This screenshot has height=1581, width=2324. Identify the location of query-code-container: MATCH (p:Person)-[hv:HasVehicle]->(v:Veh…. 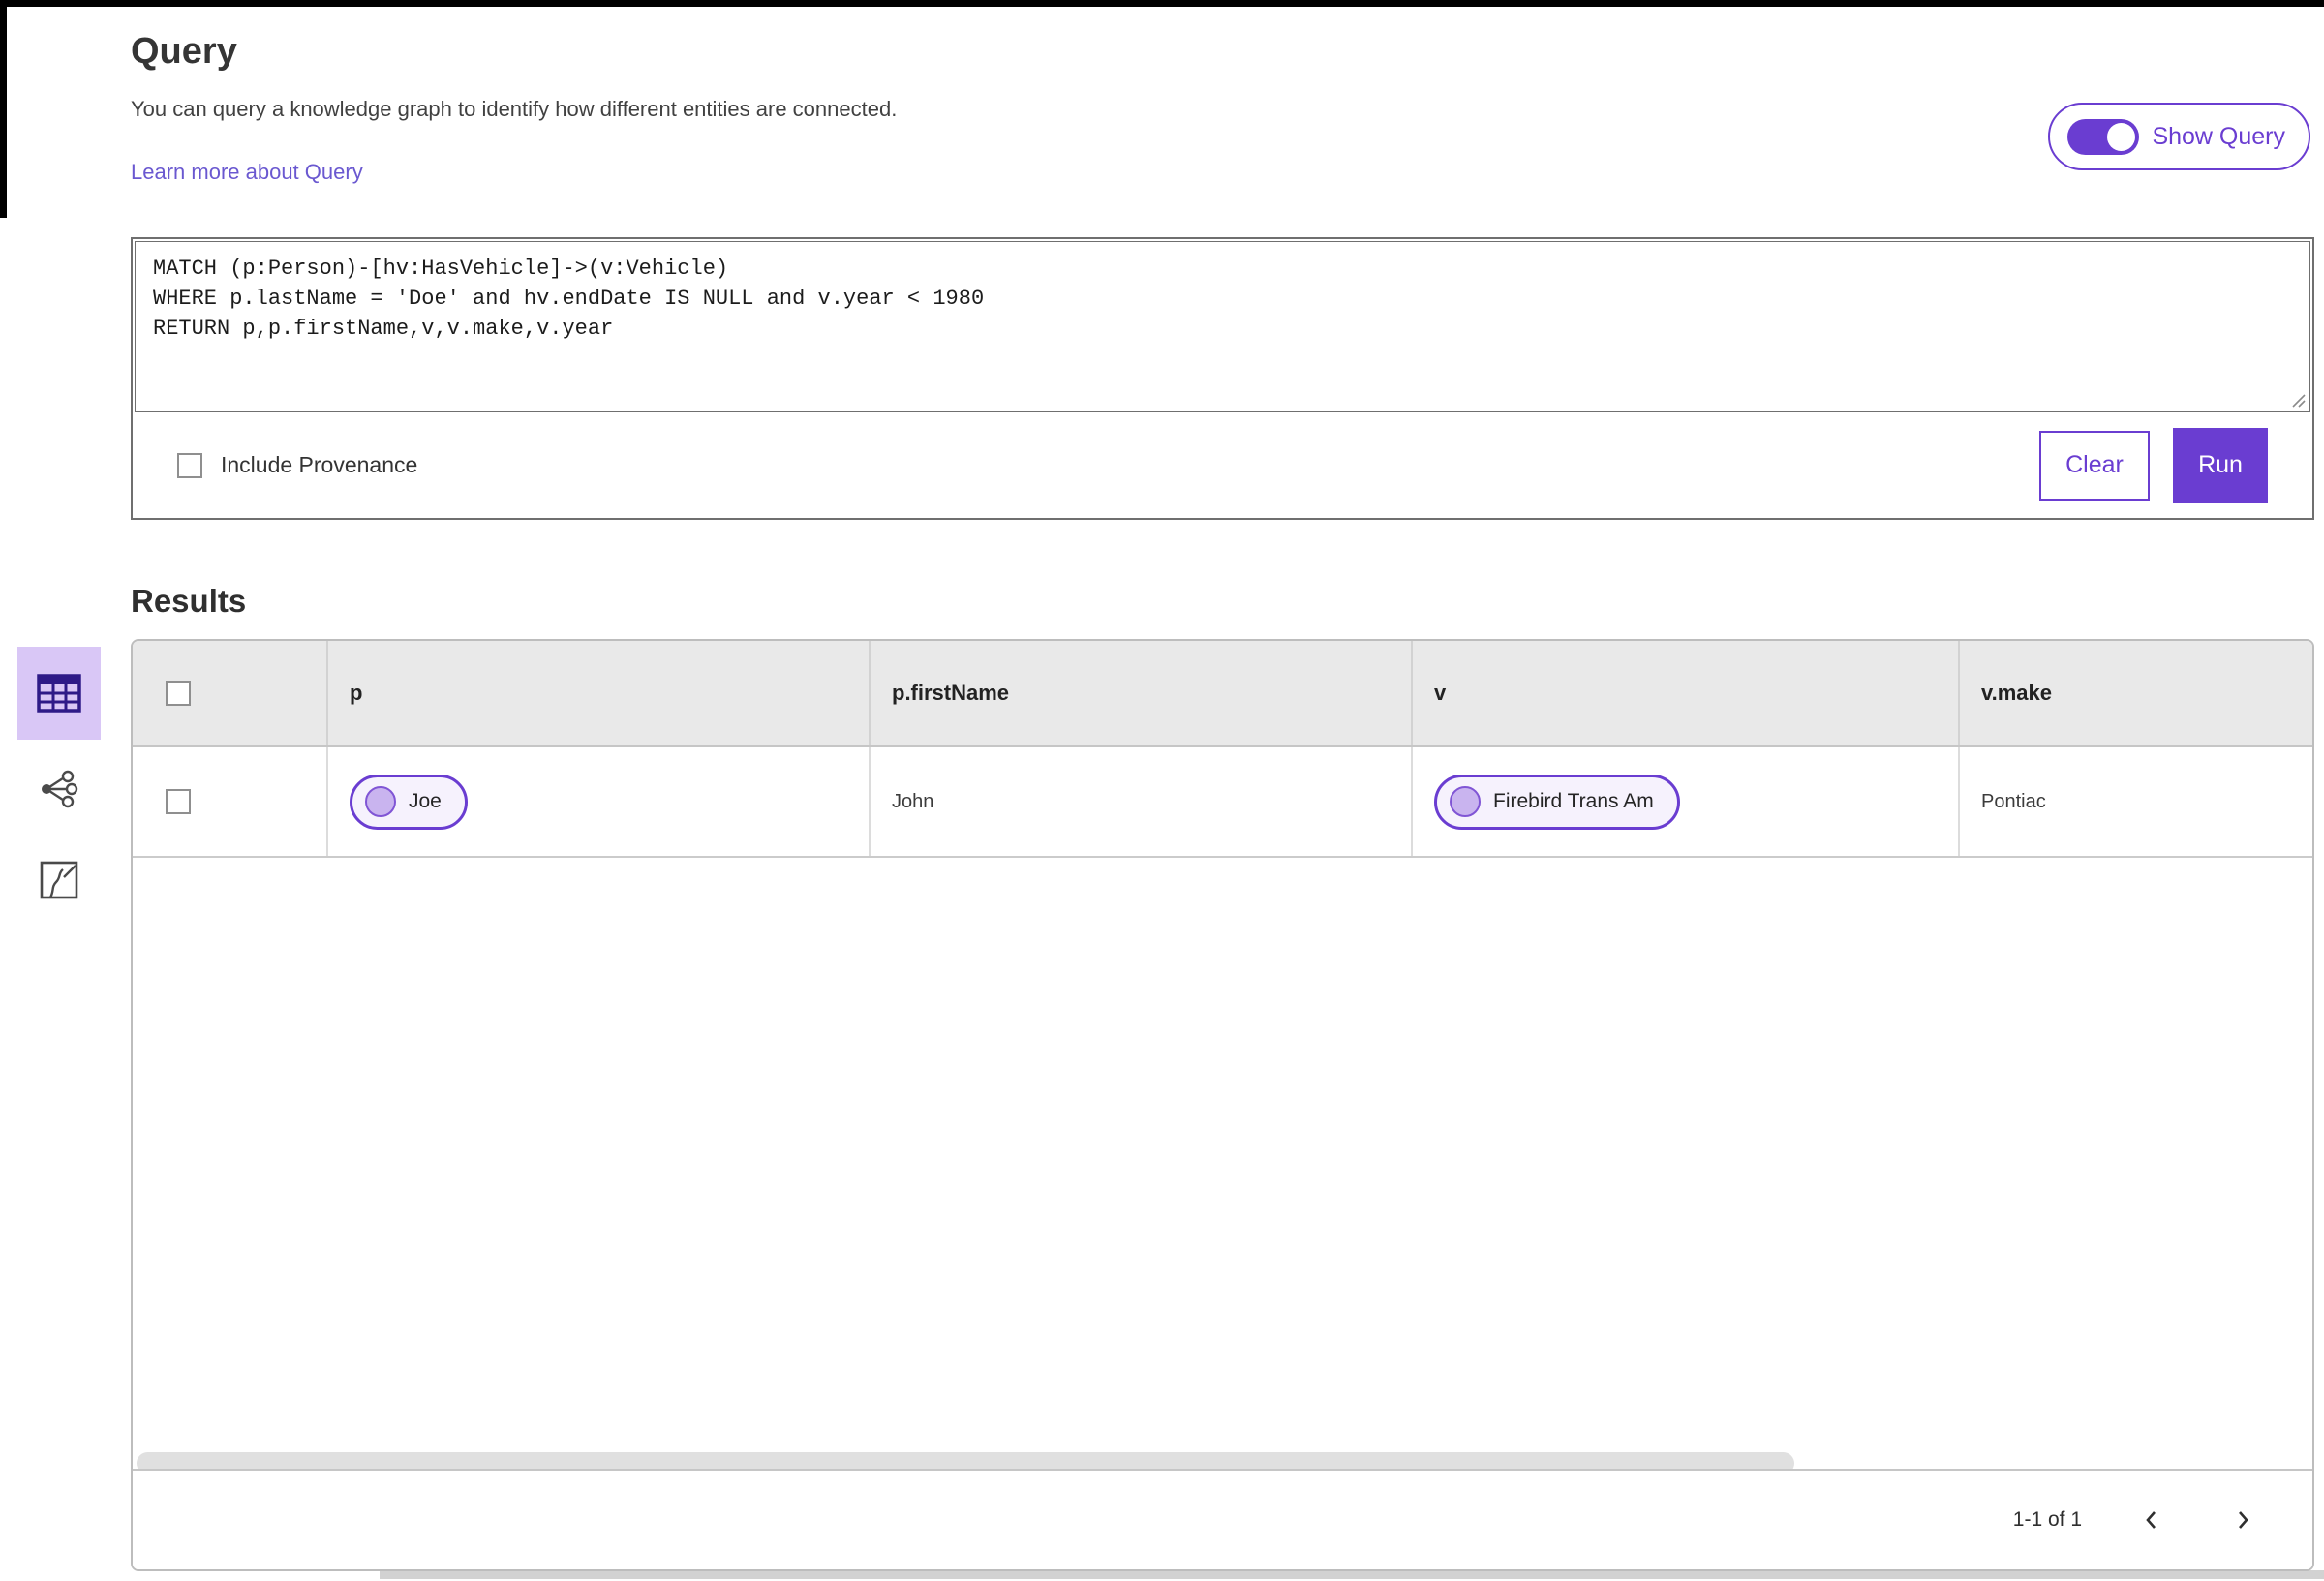
(1222, 326).